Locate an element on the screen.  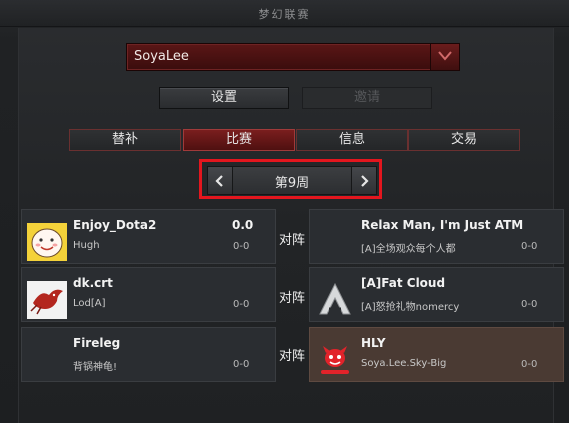
matchup-3-away-team: HLY Soya.Lee.Sky-Big 0-0 is located at coordinates (436, 354).